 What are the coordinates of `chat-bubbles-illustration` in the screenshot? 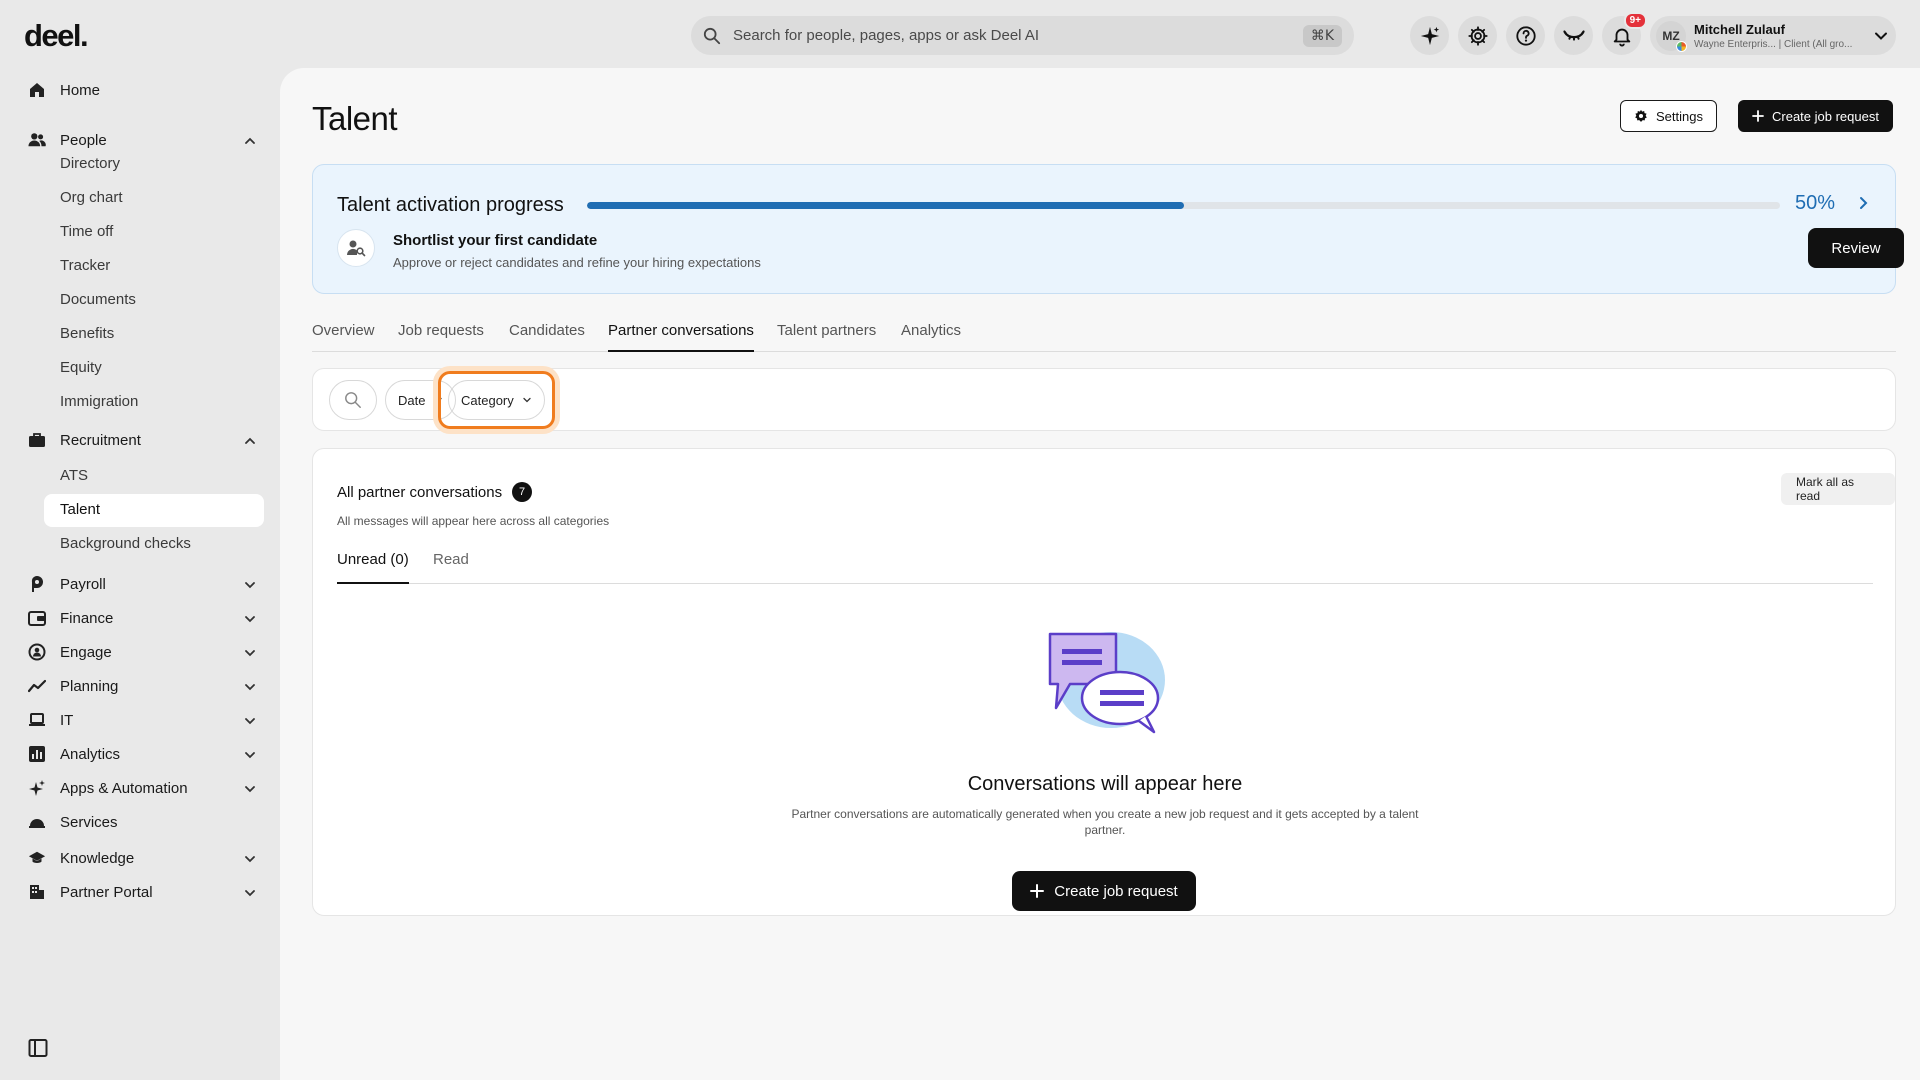 It's located at (1106, 683).